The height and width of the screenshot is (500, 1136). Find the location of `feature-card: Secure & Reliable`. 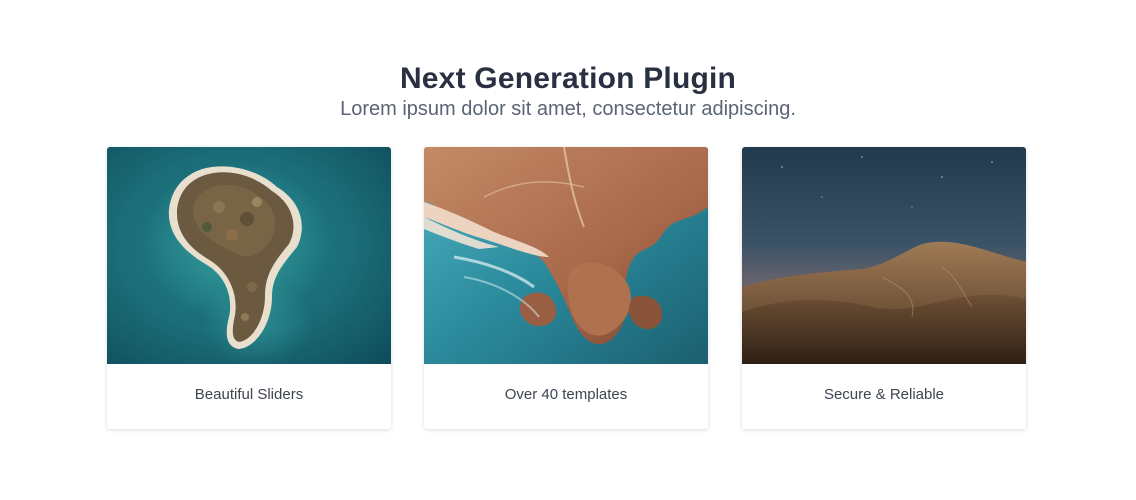

feature-card: Secure & Reliable is located at coordinates (884, 288).